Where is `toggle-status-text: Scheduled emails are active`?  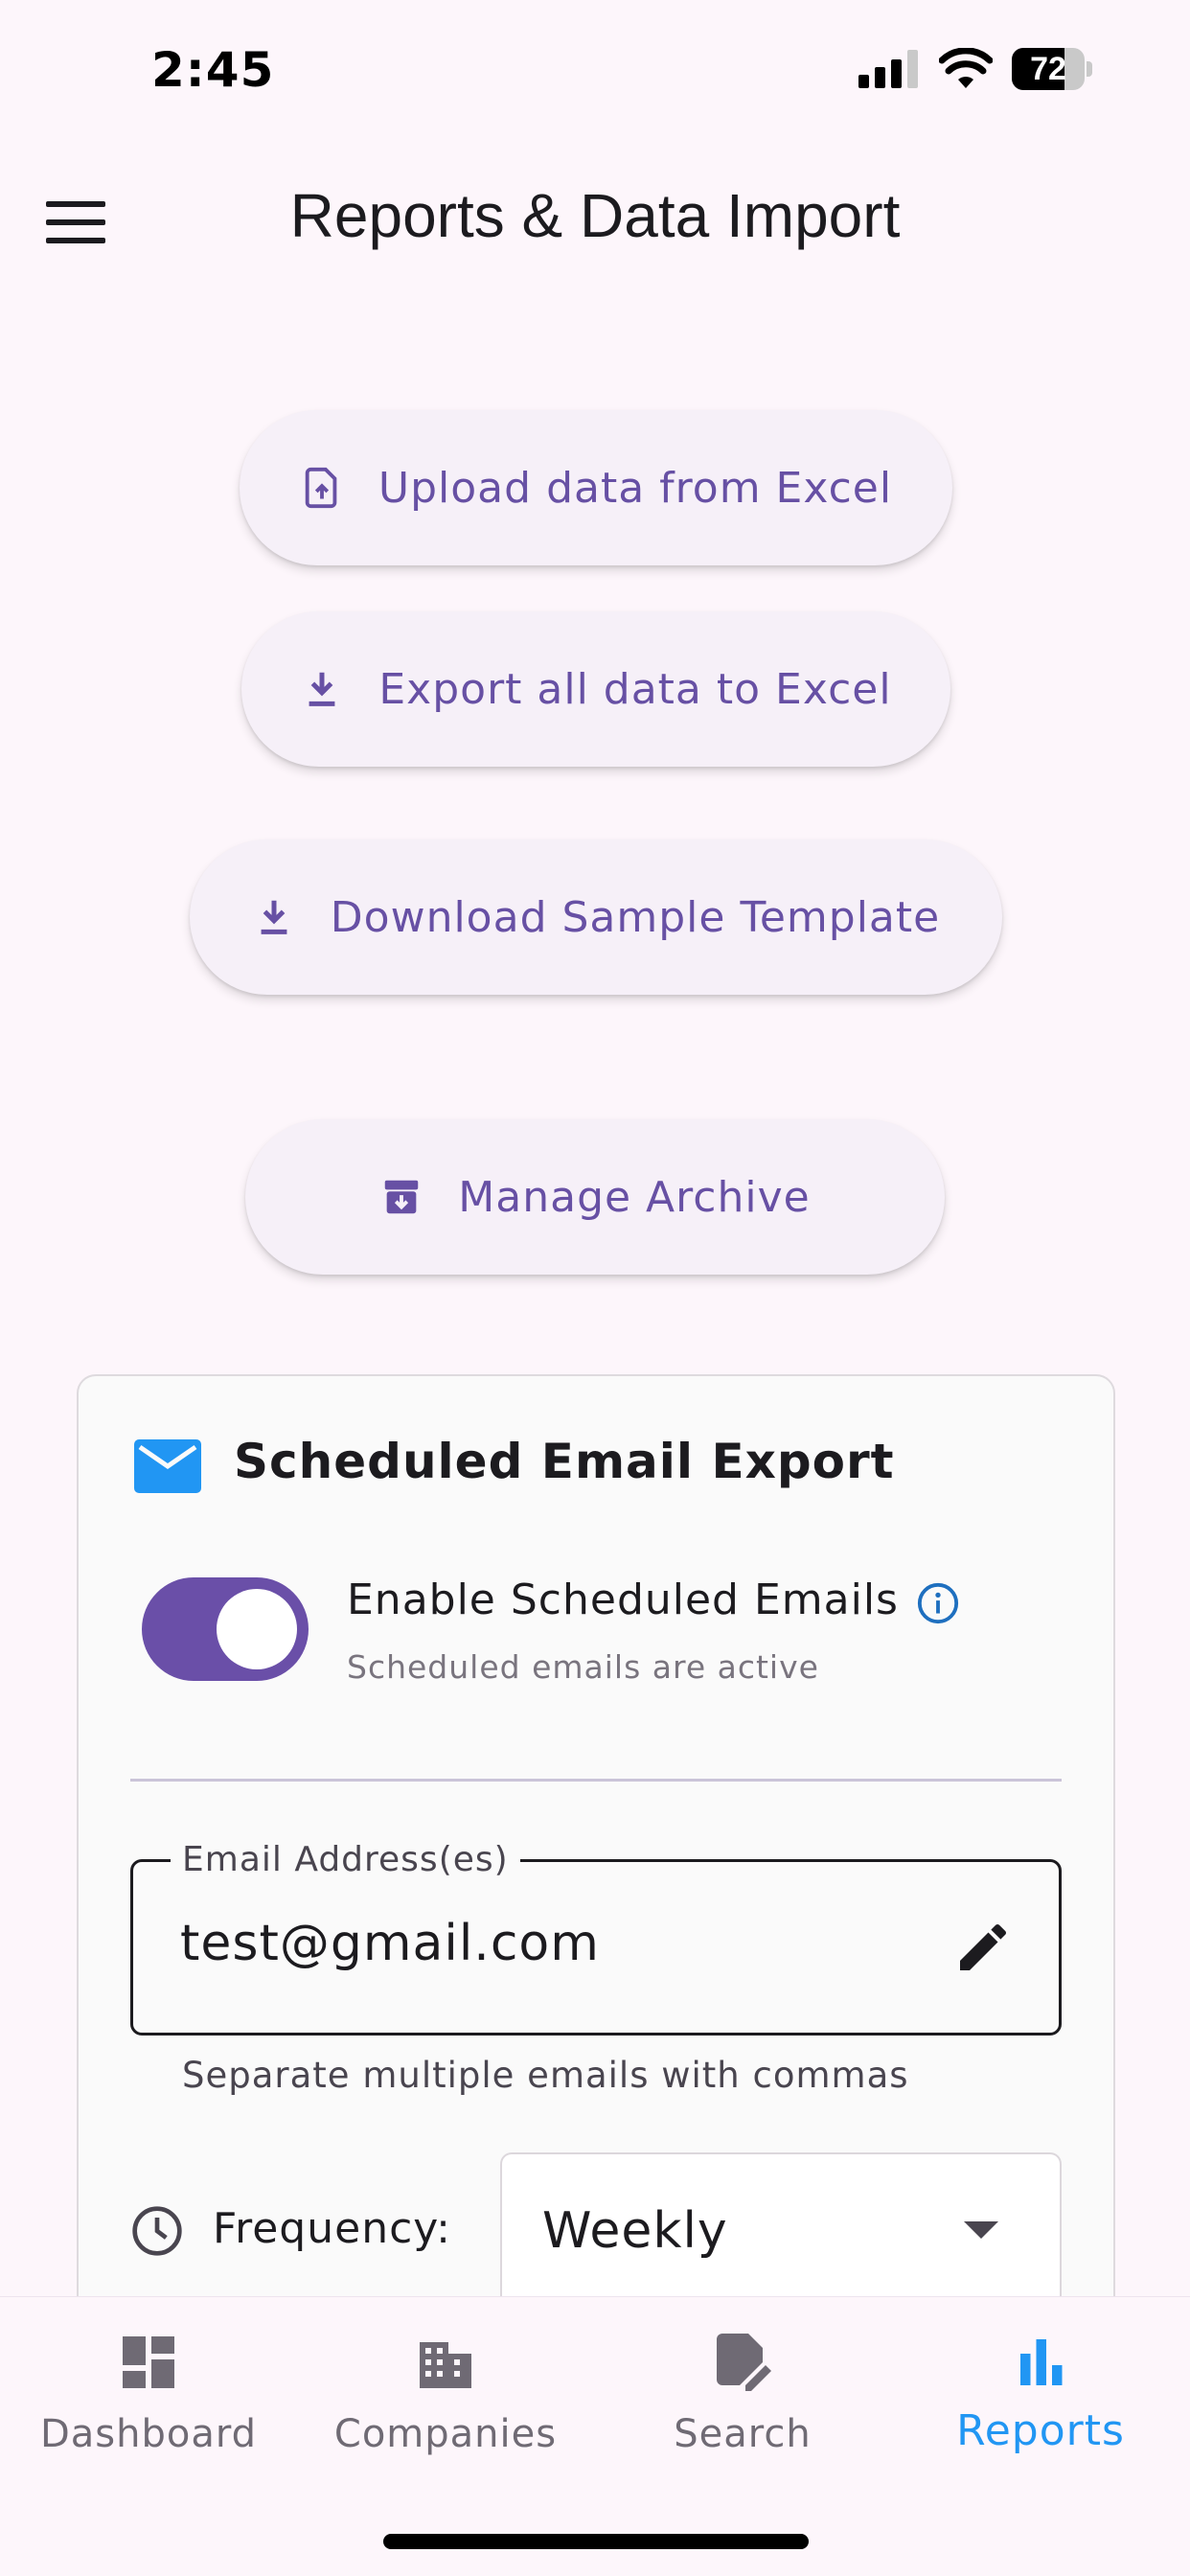 toggle-status-text: Scheduled emails are active is located at coordinates (583, 1667).